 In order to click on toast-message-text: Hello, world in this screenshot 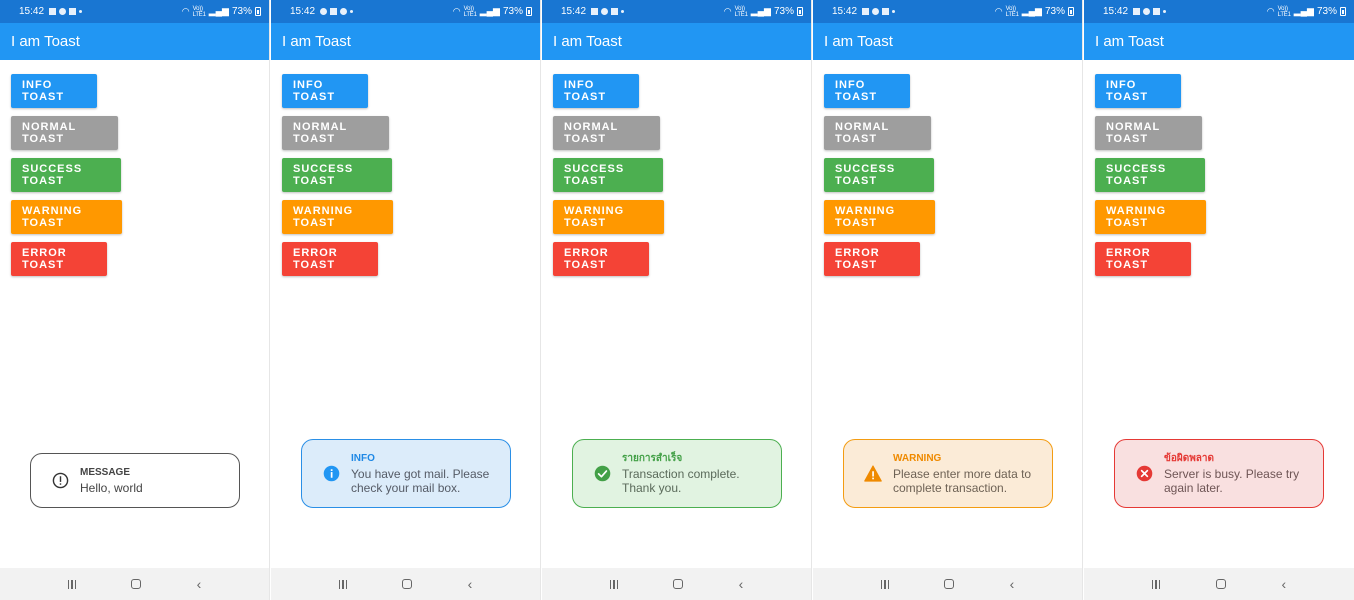, I will do `click(111, 487)`.